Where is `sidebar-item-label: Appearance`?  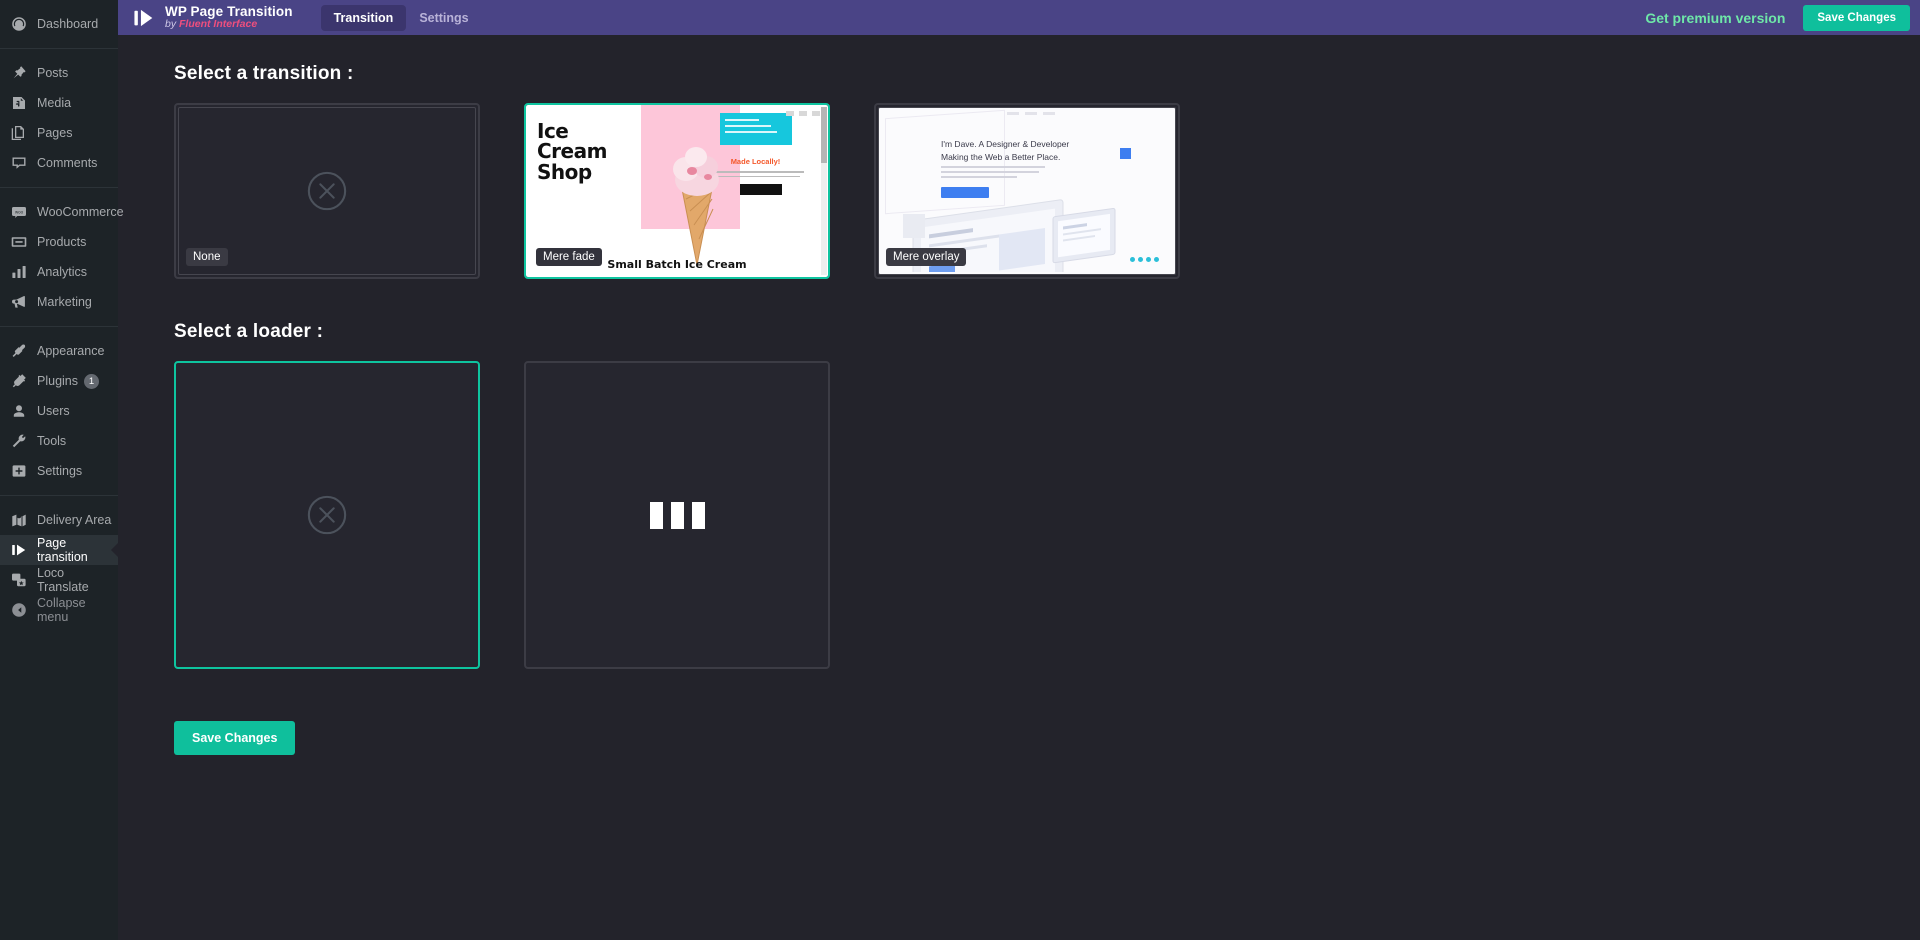
sidebar-item-label: Appearance is located at coordinates (71, 351).